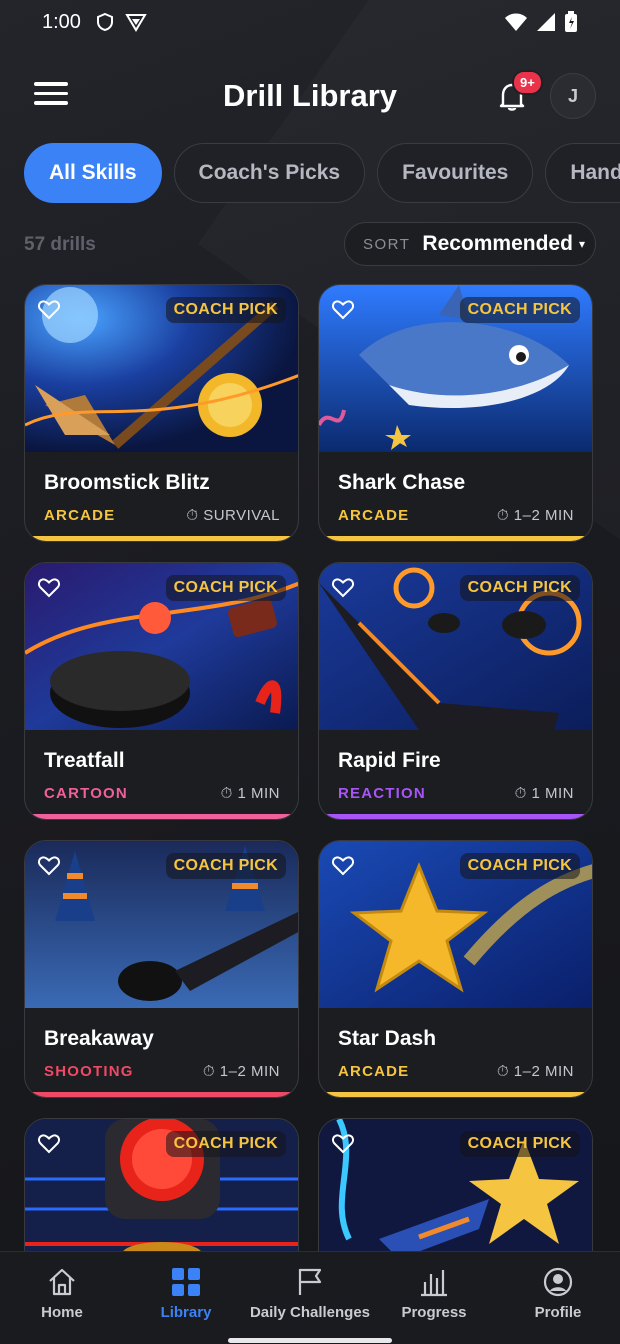 This screenshot has height=1344, width=620. What do you see at coordinates (161, 969) in the screenshot?
I see `drill-card: COACH PICK Breakaway SHOOTING ⏱ 1–2 MIN` at bounding box center [161, 969].